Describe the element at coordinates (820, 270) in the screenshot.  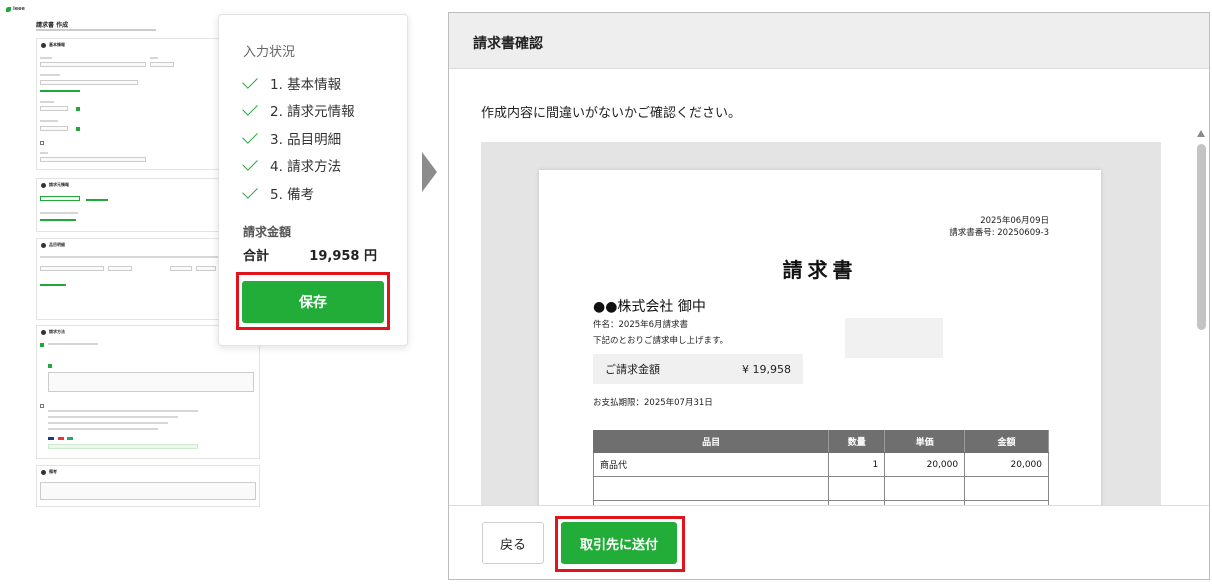
I see `invoice-title: 請求書` at that location.